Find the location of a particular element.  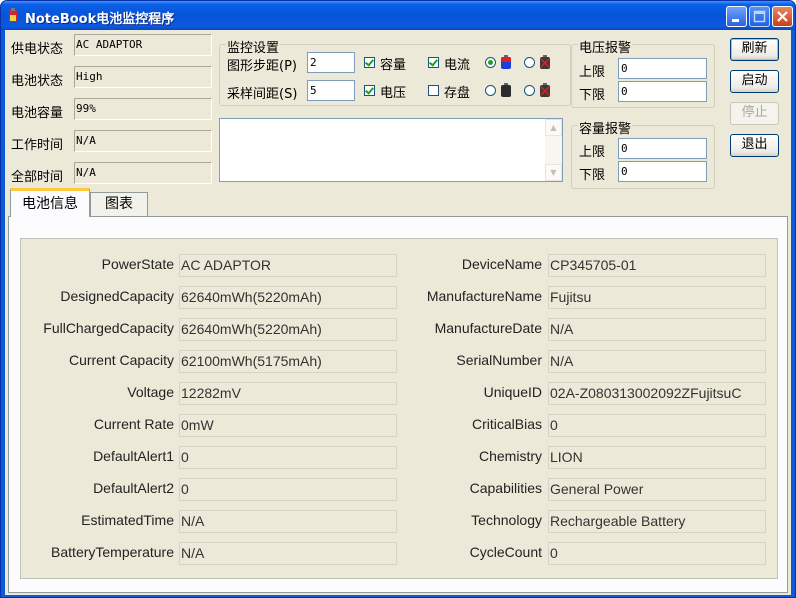

total-time-label: 全部时间 is located at coordinates (37, 177).